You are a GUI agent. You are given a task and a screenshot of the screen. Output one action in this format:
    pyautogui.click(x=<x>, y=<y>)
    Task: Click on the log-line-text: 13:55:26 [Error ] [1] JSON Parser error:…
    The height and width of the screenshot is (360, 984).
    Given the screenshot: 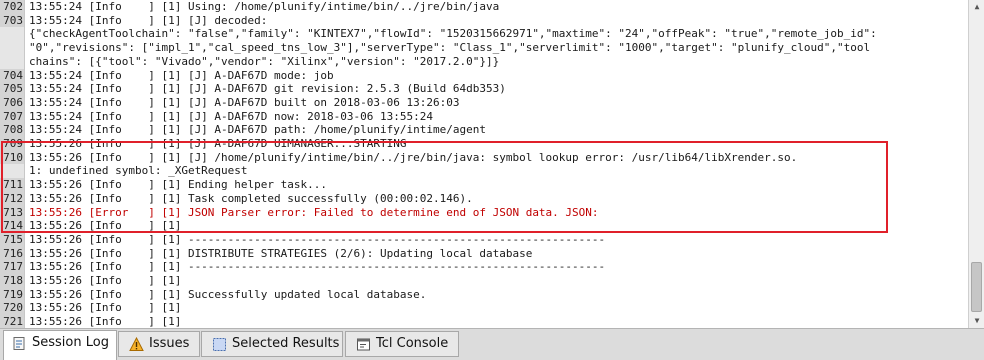 What is the action you would take?
    pyautogui.click(x=314, y=212)
    